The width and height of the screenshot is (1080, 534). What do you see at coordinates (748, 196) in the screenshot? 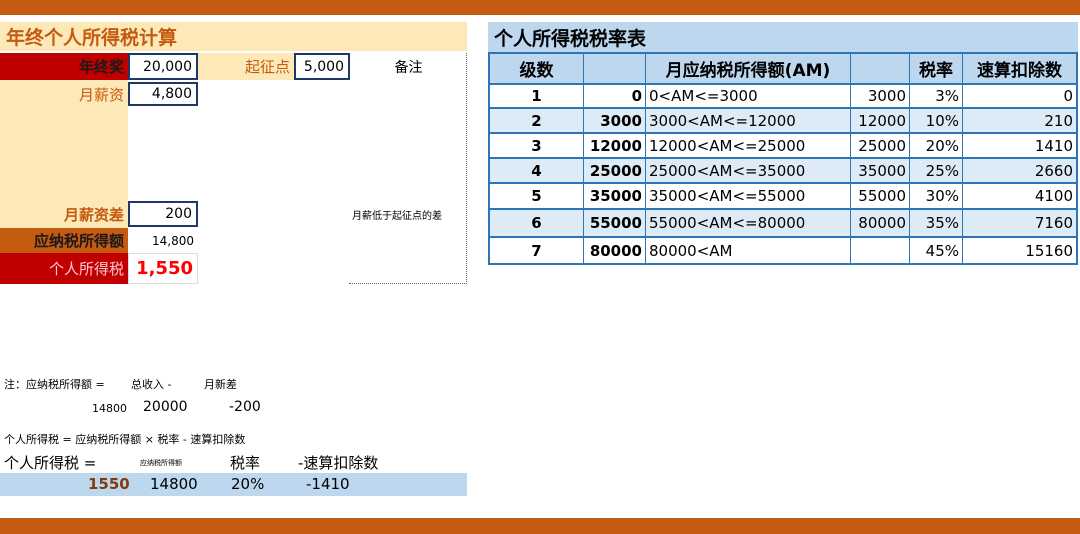
I see `row-range: 35000<AM<=55000` at bounding box center [748, 196].